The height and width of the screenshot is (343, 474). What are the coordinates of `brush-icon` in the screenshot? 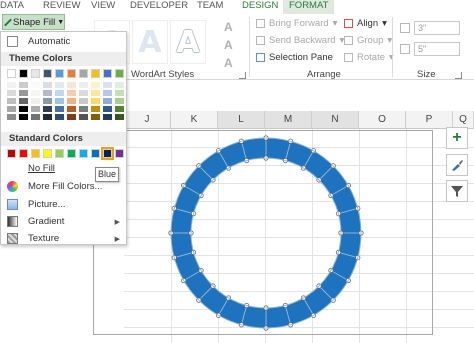 It's located at (457, 165).